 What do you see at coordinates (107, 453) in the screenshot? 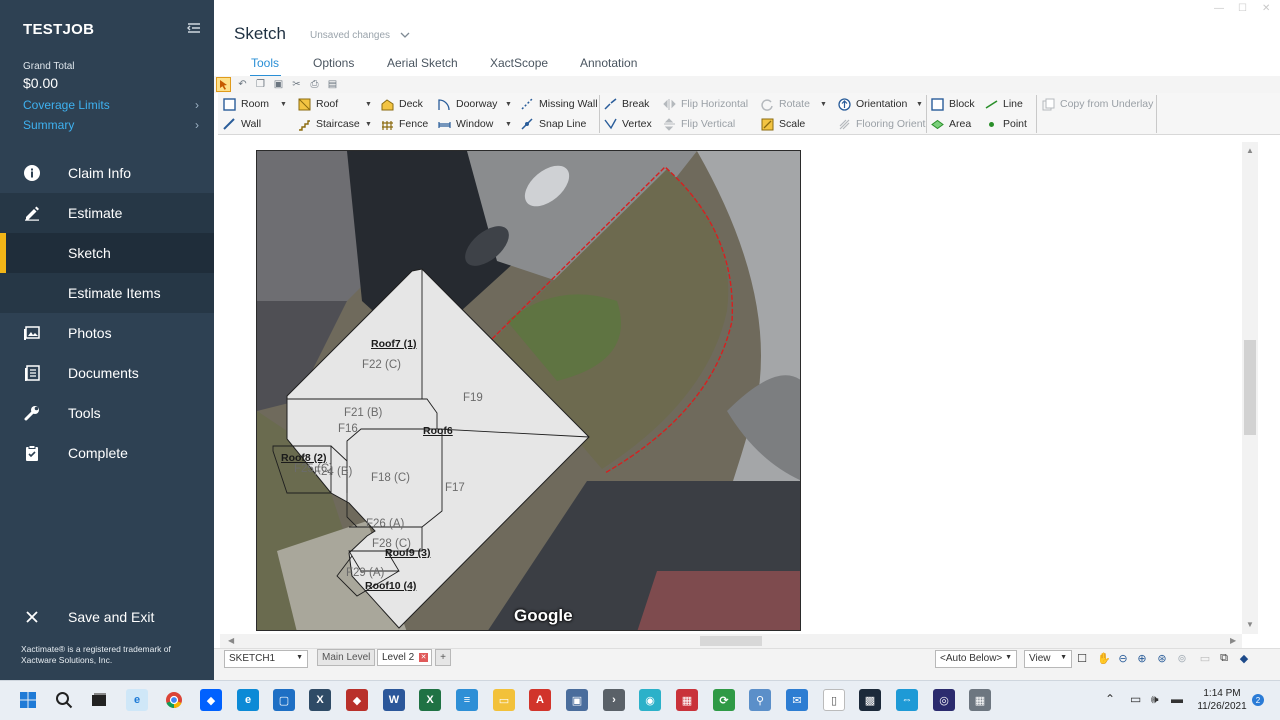
I see `nav-complete: Complete` at bounding box center [107, 453].